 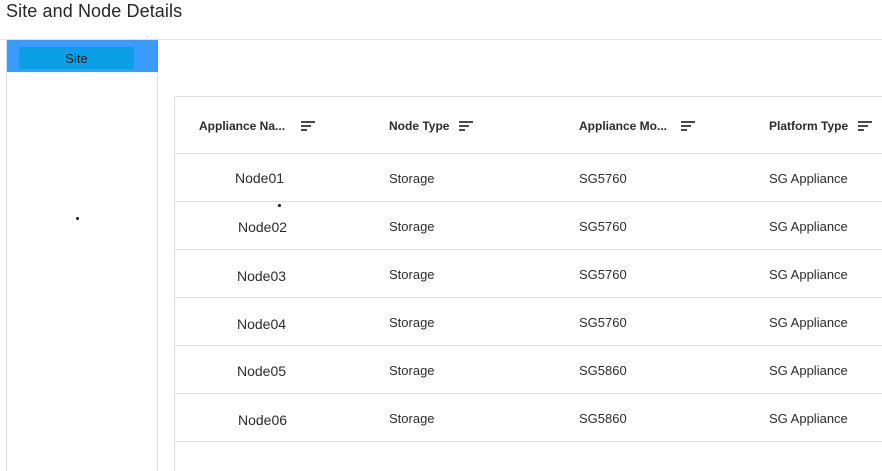 I want to click on cell-appliance-name: Node01, so click(x=260, y=178).